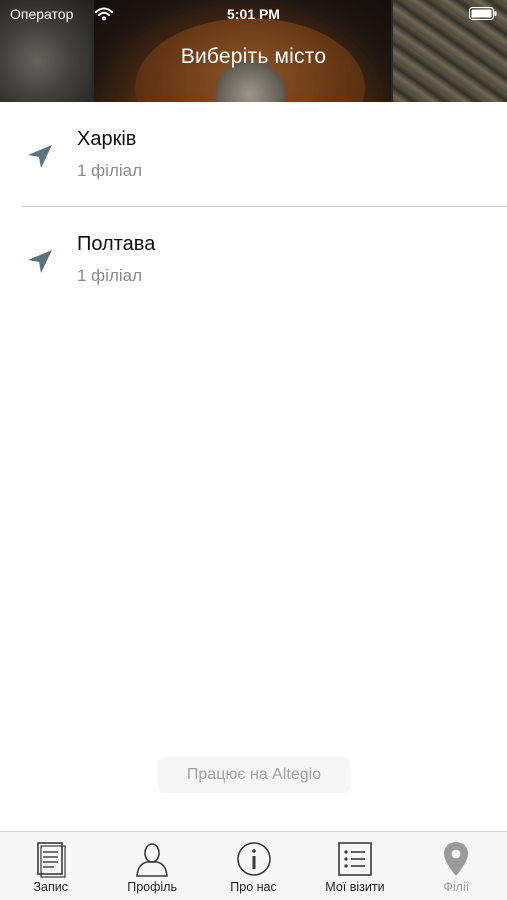 This screenshot has width=507, height=900. I want to click on tab-booking: Запис, so click(50, 866).